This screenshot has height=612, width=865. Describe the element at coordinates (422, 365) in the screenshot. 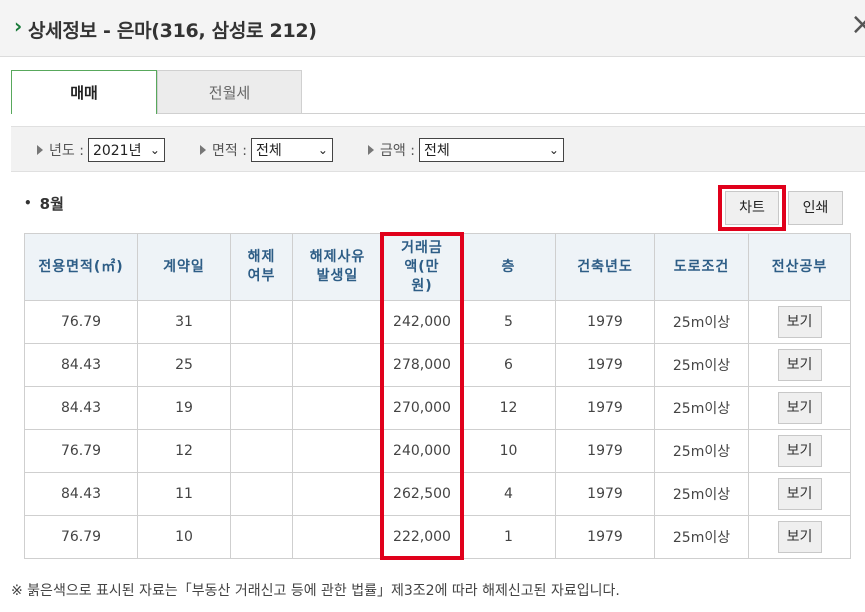

I see `cell-price: 278,000` at that location.